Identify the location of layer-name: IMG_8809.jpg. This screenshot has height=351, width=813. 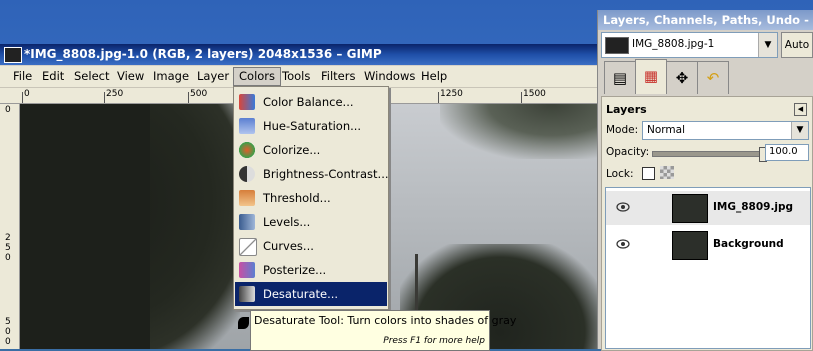
(753, 207).